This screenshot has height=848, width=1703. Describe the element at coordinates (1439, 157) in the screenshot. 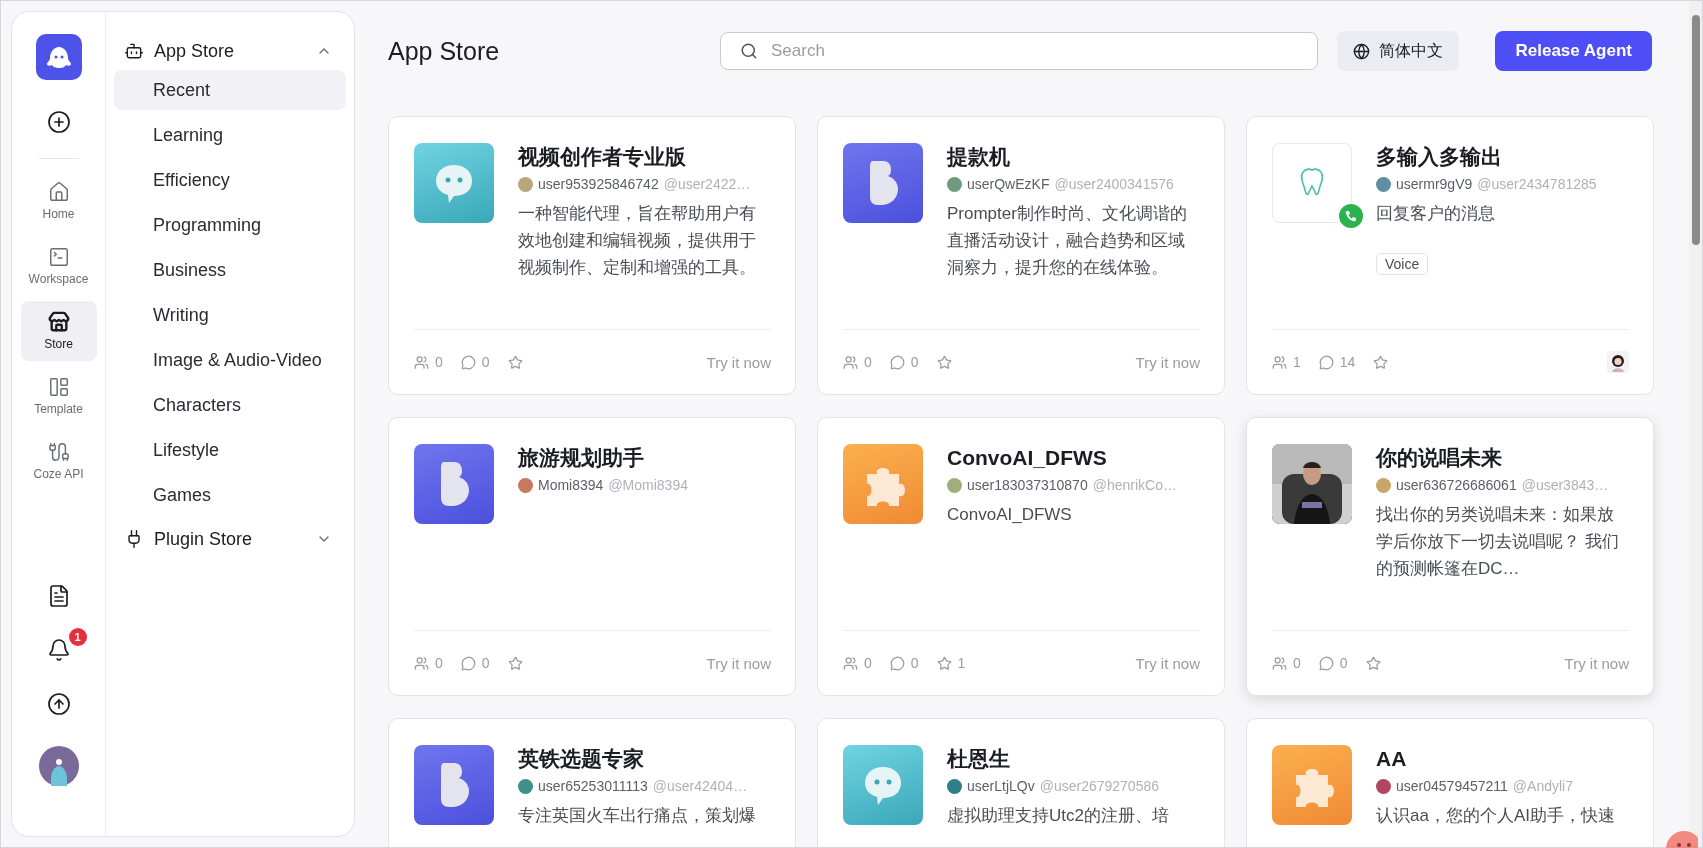

I see `agent-title: 多输入多输出` at that location.